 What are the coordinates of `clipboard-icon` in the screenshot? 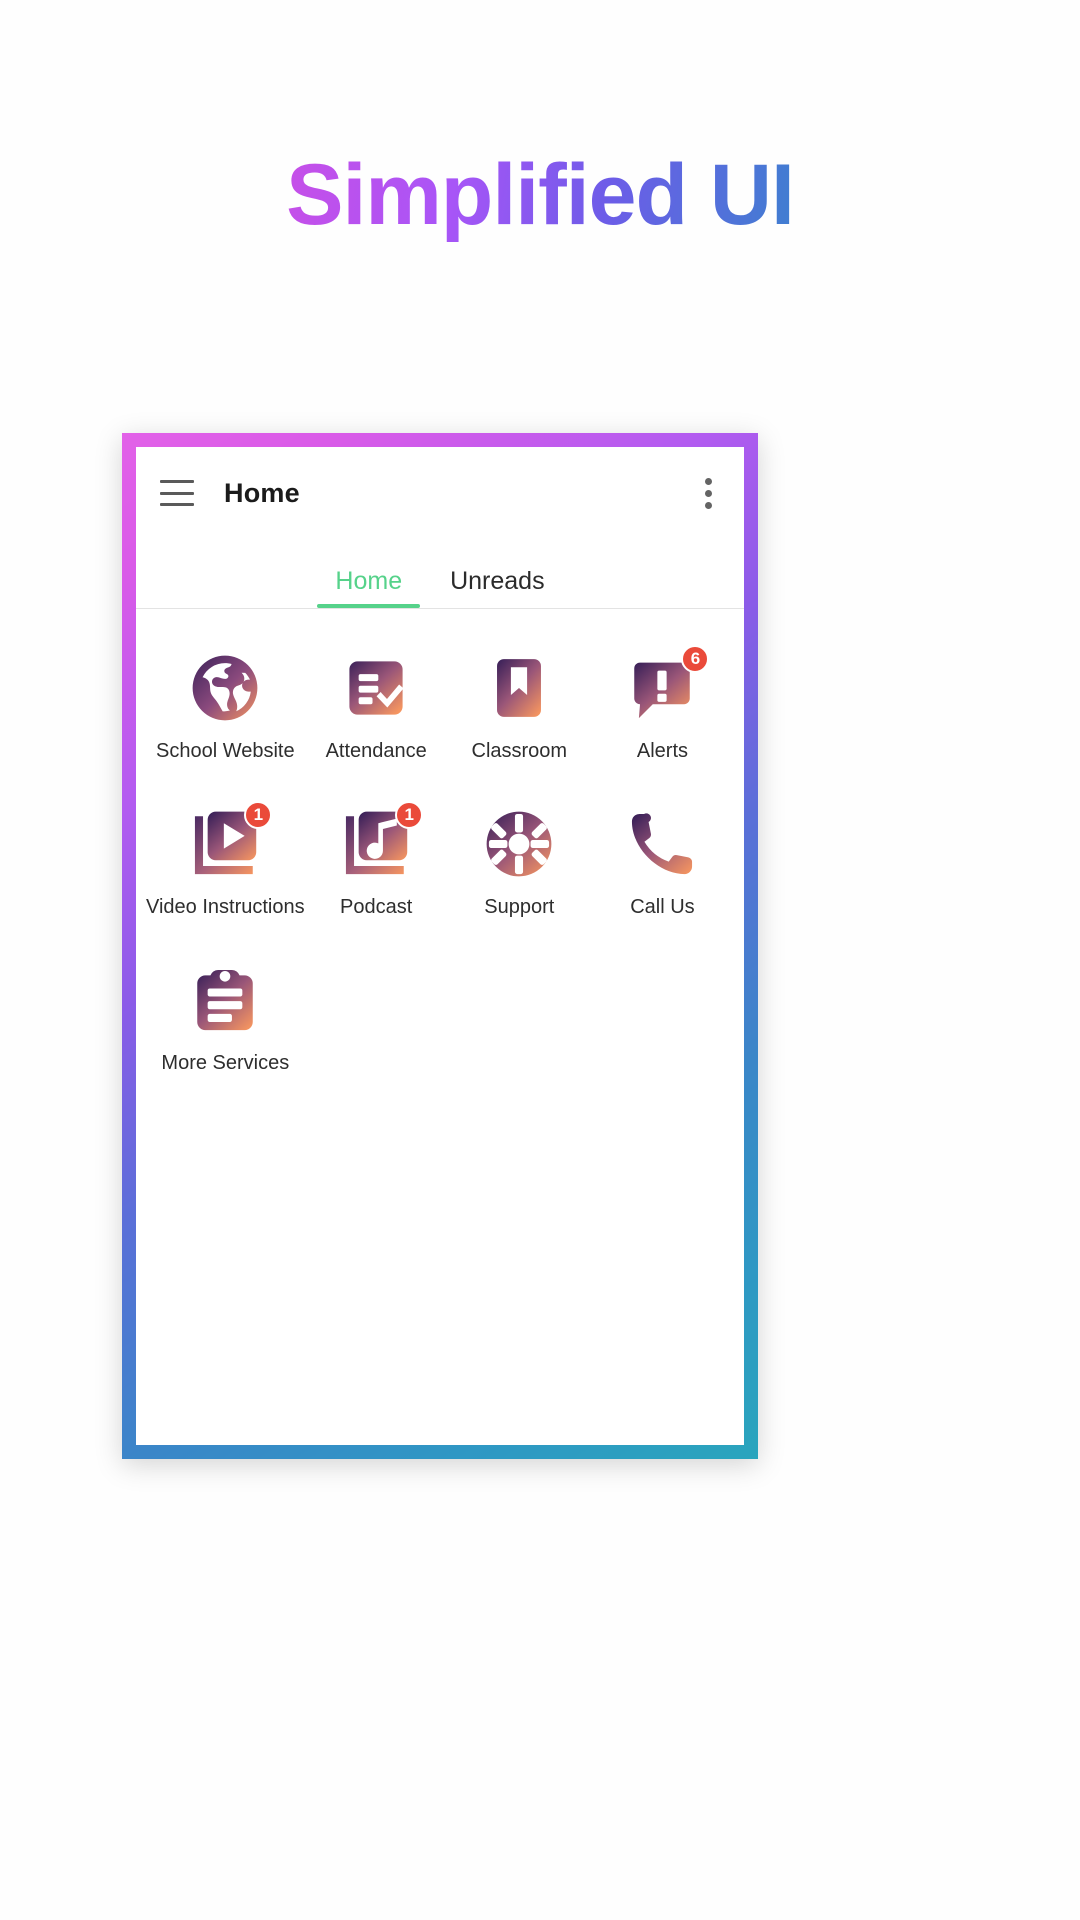 It's located at (225, 1000).